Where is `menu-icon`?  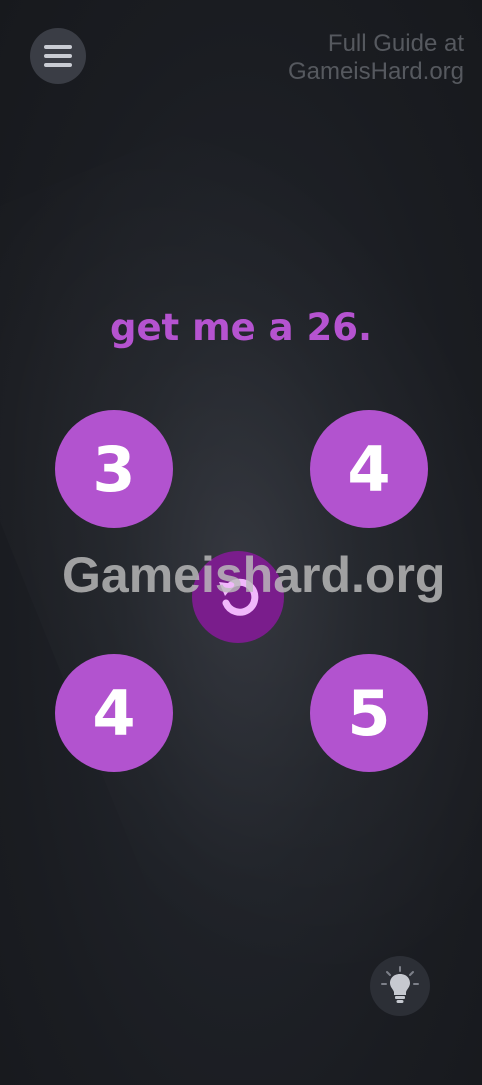
menu-icon is located at coordinates (58, 56).